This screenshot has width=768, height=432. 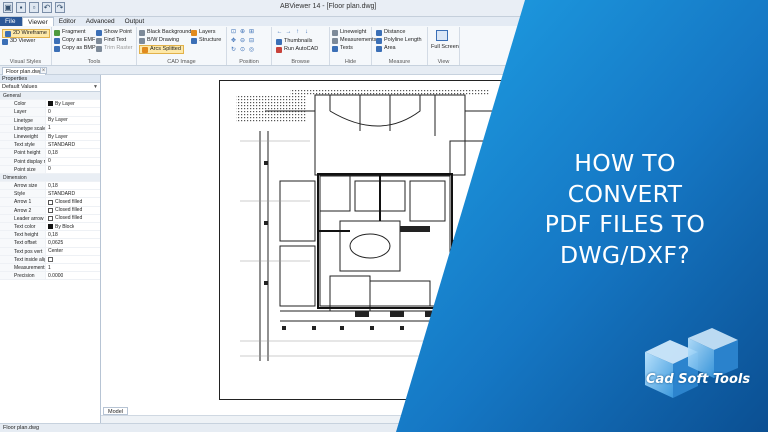 What do you see at coordinates (297, 32) in the screenshot?
I see `arrow-up-icon: ↑` at bounding box center [297, 32].